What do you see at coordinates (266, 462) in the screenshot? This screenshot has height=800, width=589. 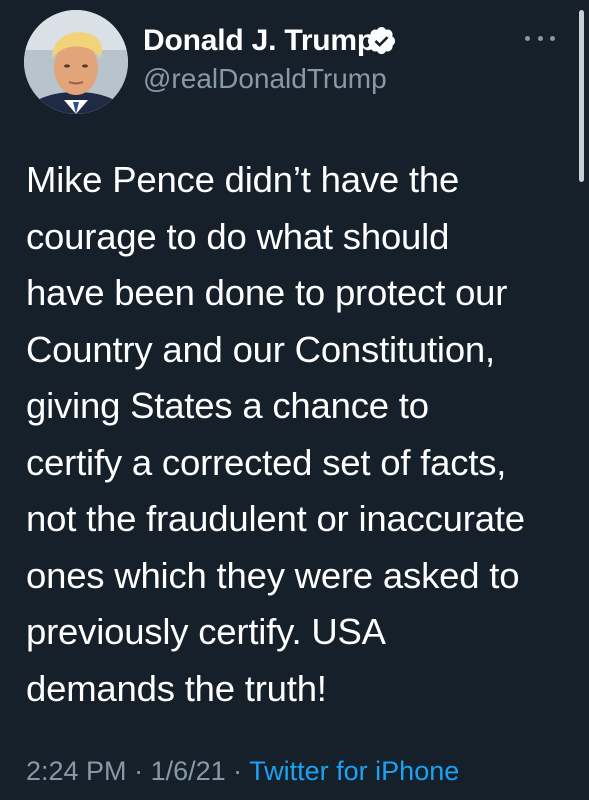 I see `tweet-line: certify a corrected set of facts,` at bounding box center [266, 462].